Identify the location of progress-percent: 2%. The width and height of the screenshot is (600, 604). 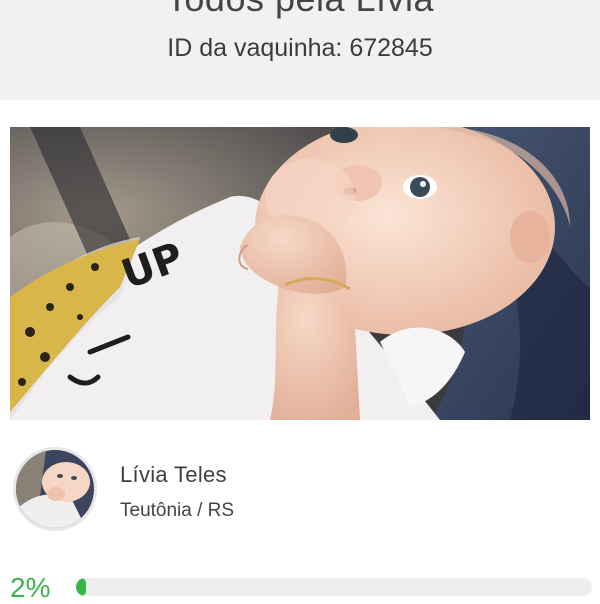
(30, 587).